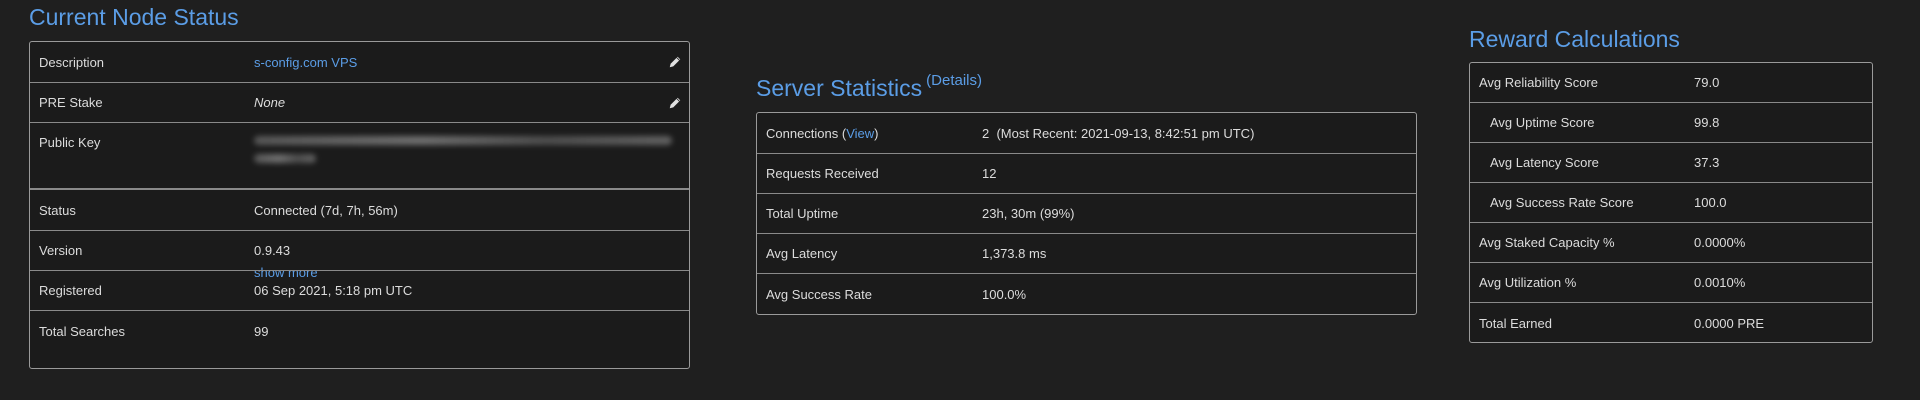 This screenshot has height=400, width=1920. Describe the element at coordinates (57, 210) in the screenshot. I see `status-label: Status` at that location.